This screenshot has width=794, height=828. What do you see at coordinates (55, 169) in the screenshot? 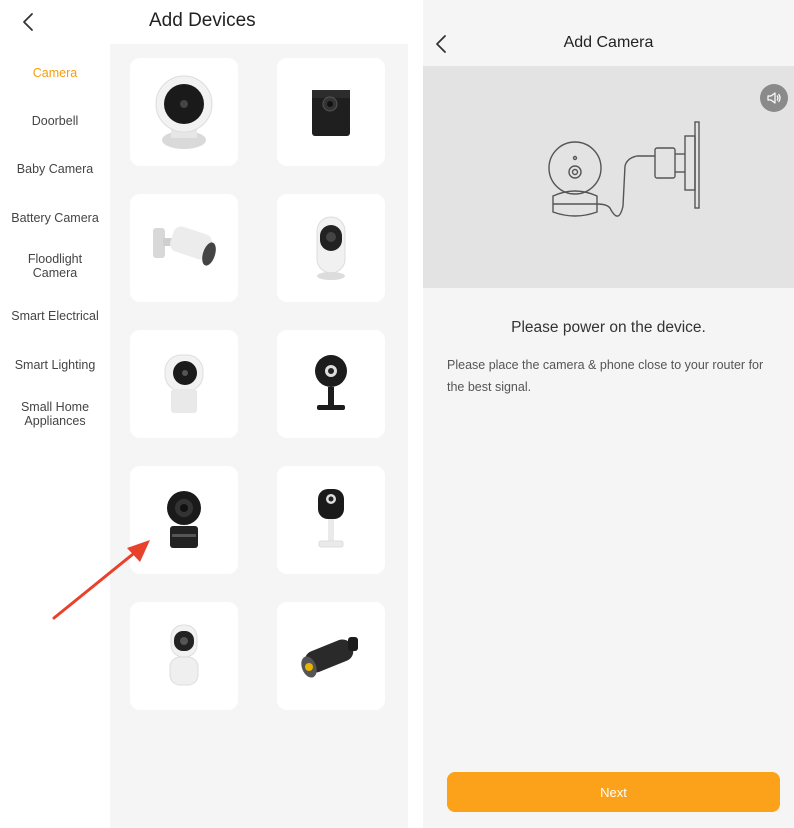
I see `category-baby-camera: Baby Camera` at bounding box center [55, 169].